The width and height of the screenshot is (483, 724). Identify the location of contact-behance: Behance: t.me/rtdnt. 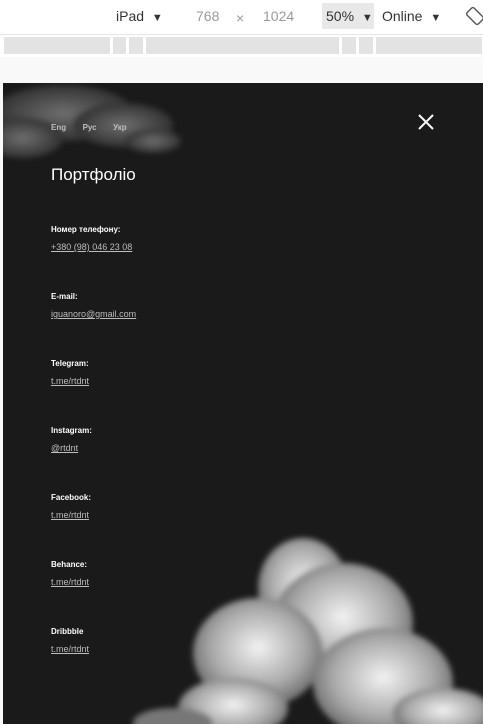
(70, 573).